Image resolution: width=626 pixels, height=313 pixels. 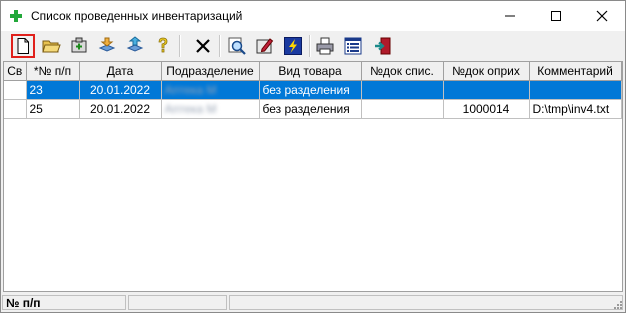 I want to click on col-header-comment: Комментарий, so click(x=575, y=71).